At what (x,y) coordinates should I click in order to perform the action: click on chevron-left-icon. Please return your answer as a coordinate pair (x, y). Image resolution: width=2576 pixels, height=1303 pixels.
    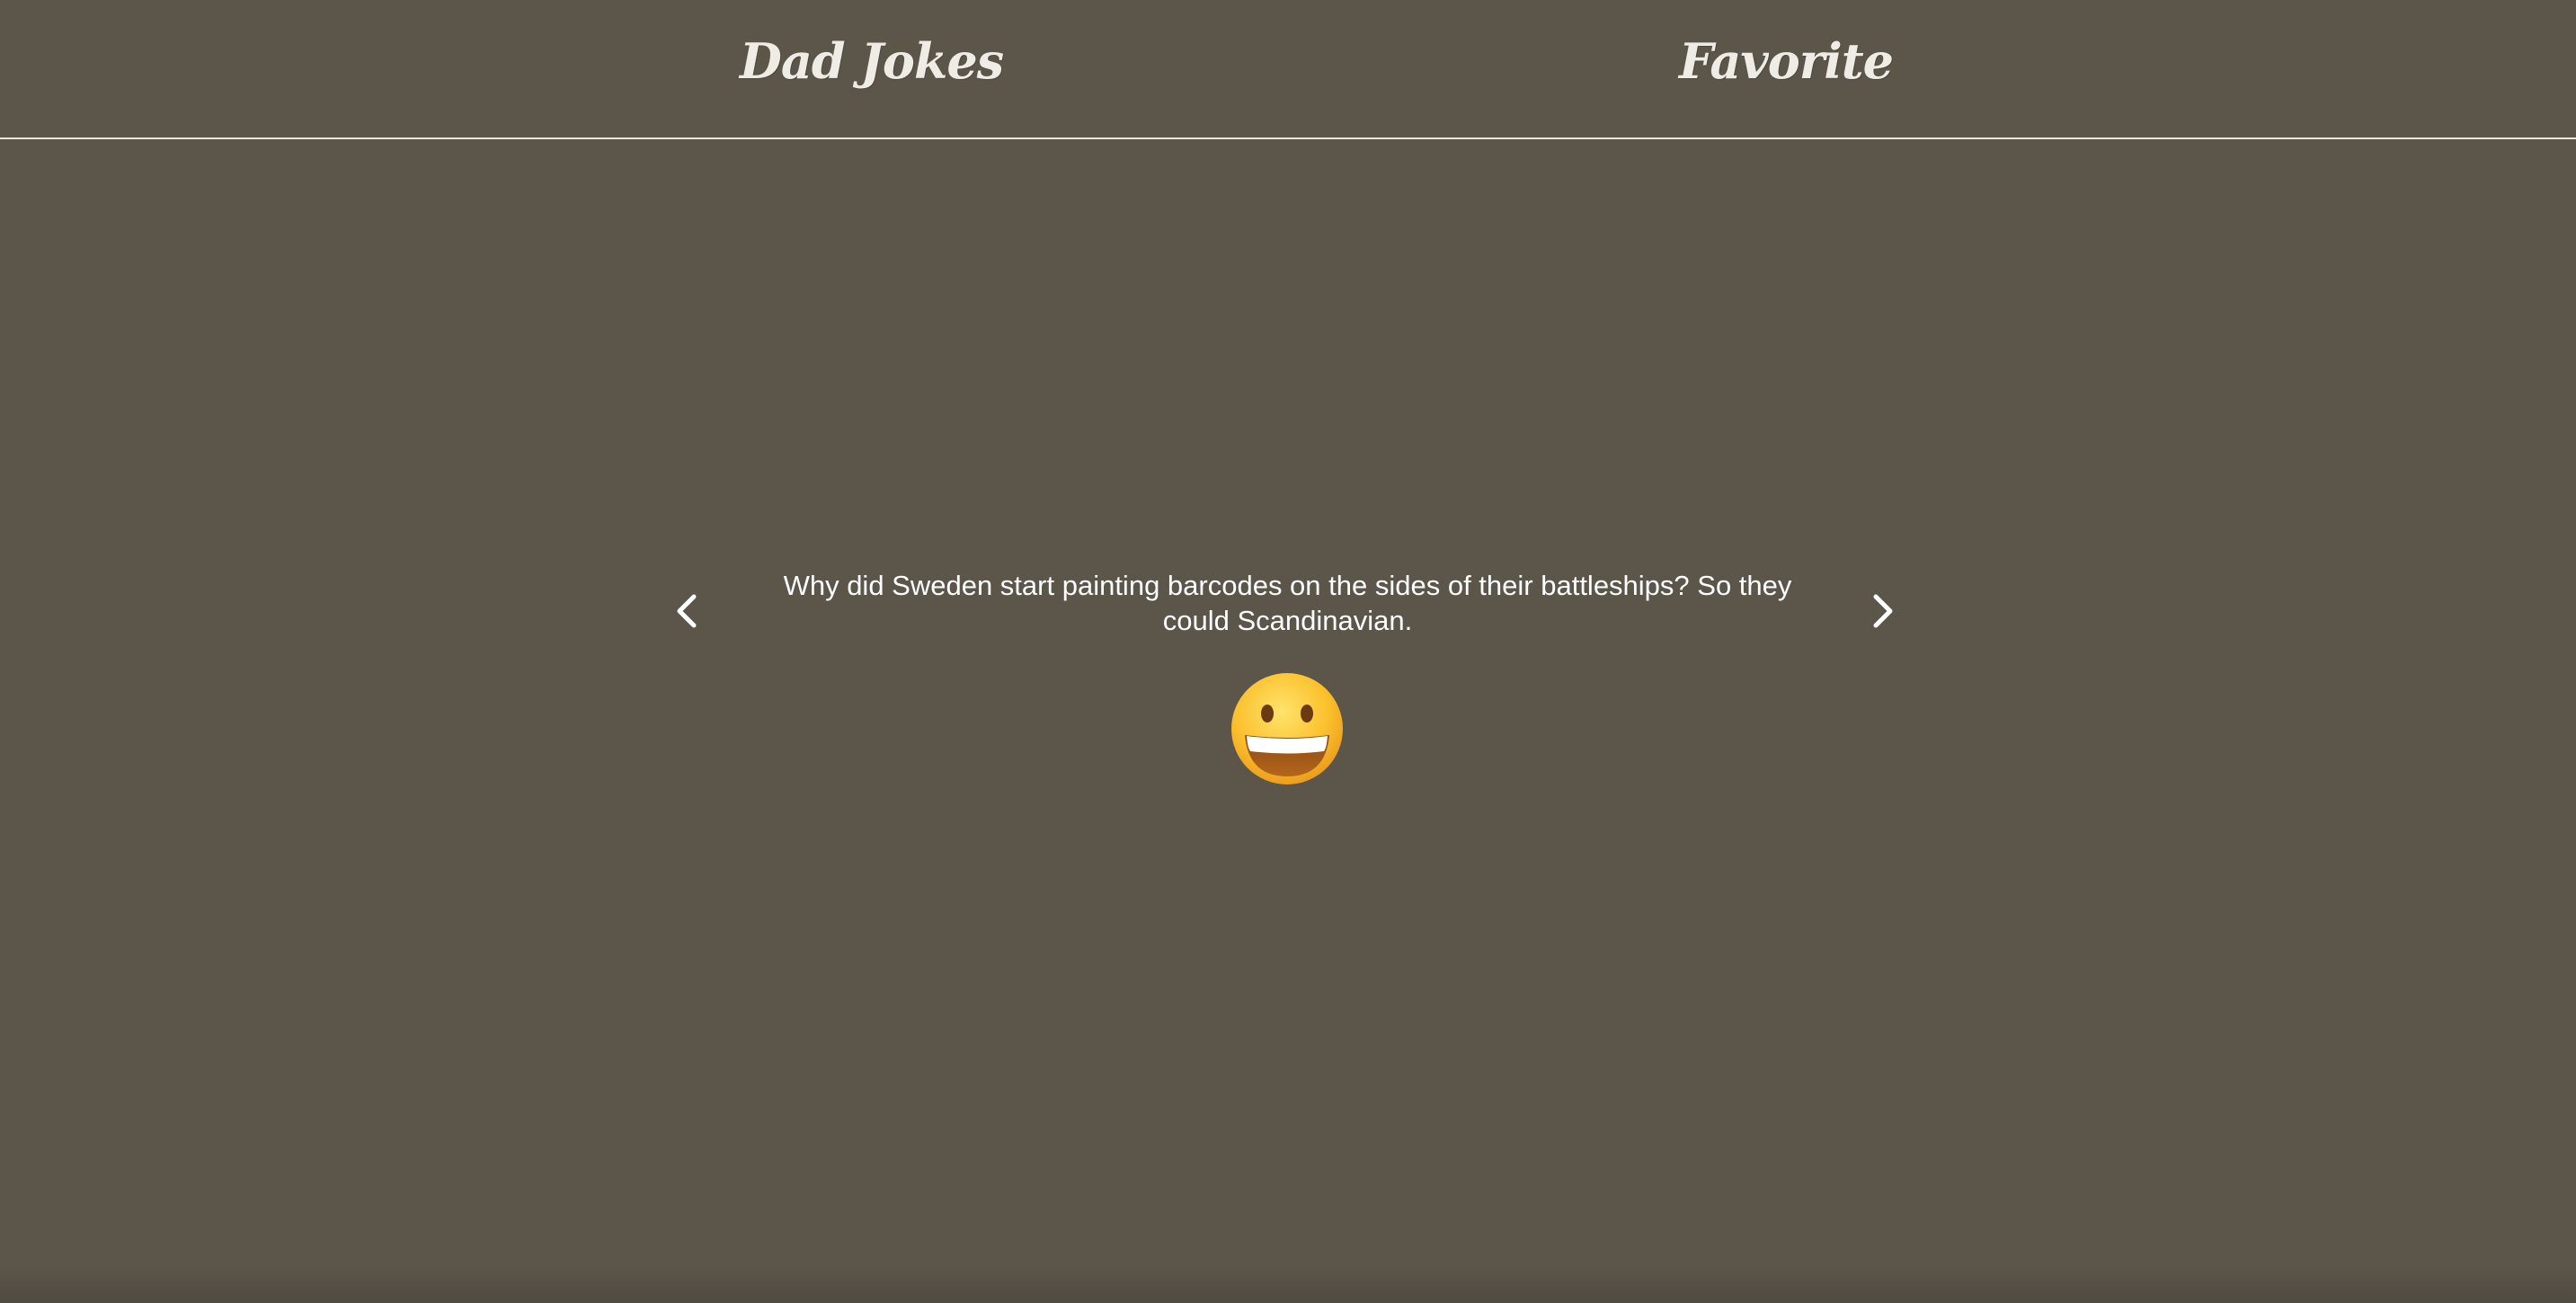
    Looking at the image, I should click on (687, 611).